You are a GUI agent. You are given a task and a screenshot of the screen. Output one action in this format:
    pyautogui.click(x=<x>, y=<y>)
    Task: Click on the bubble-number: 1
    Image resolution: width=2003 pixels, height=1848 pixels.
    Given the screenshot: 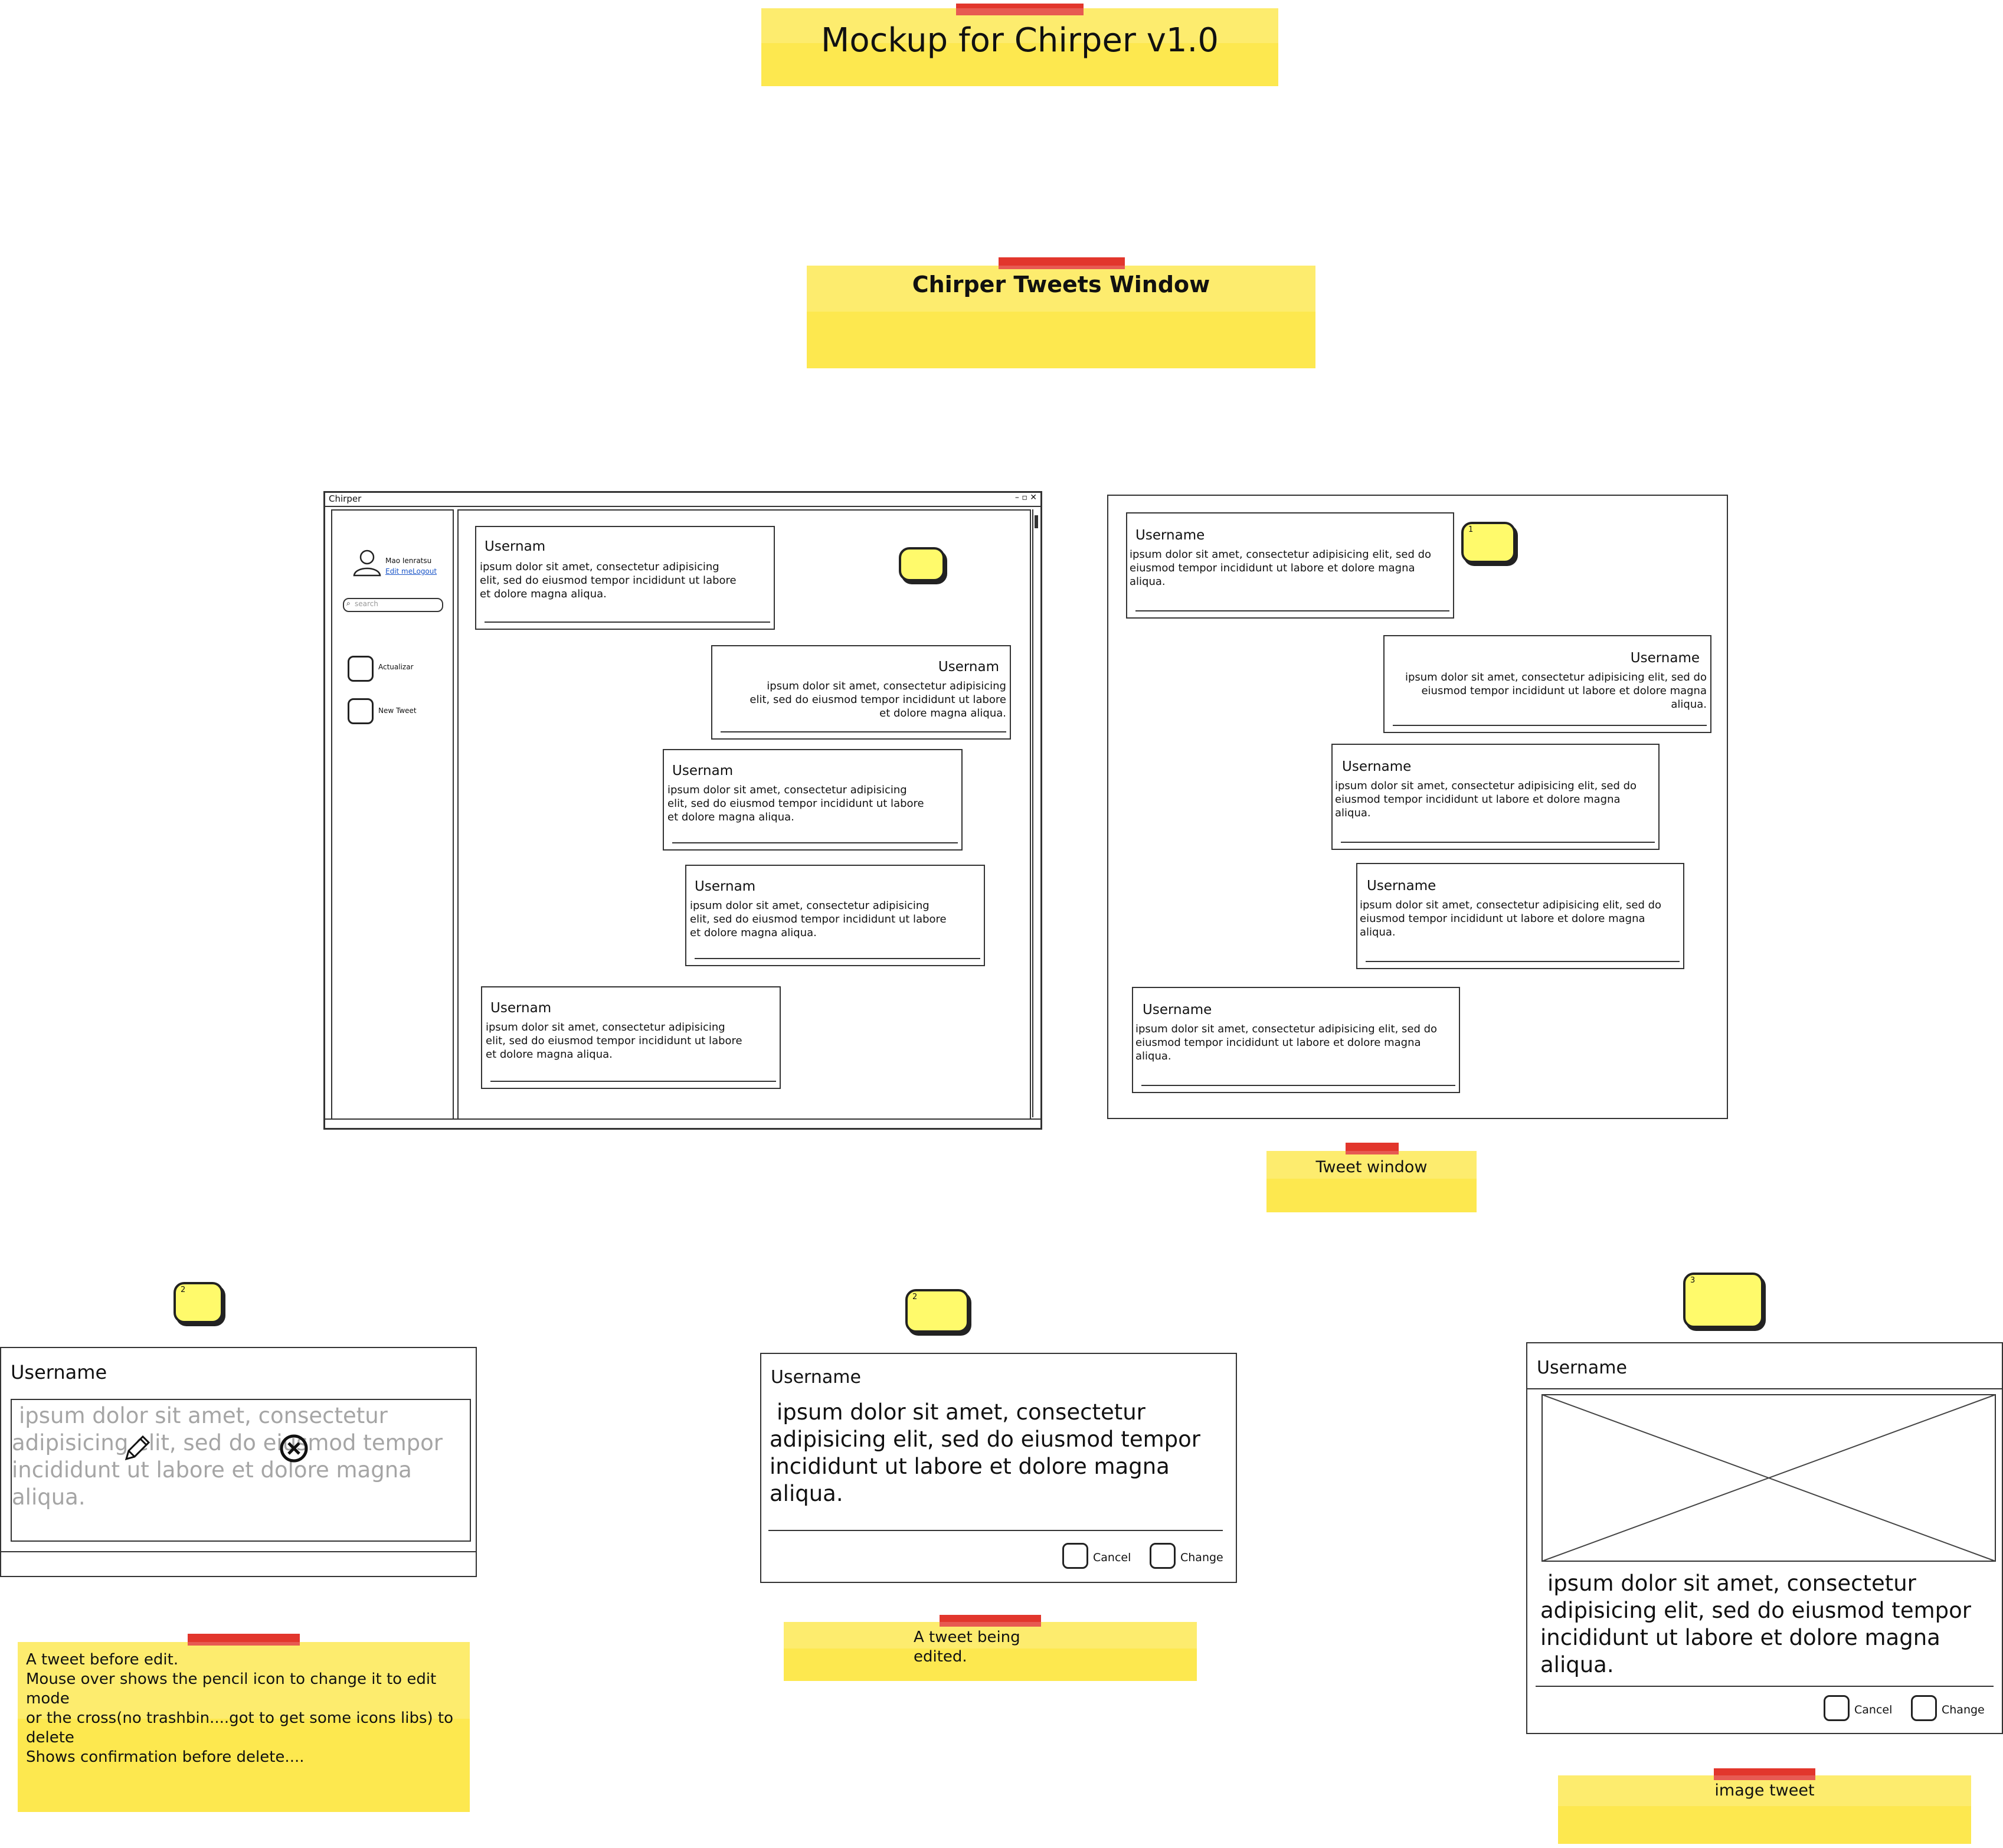 What is the action you would take?
    pyautogui.click(x=1471, y=530)
    